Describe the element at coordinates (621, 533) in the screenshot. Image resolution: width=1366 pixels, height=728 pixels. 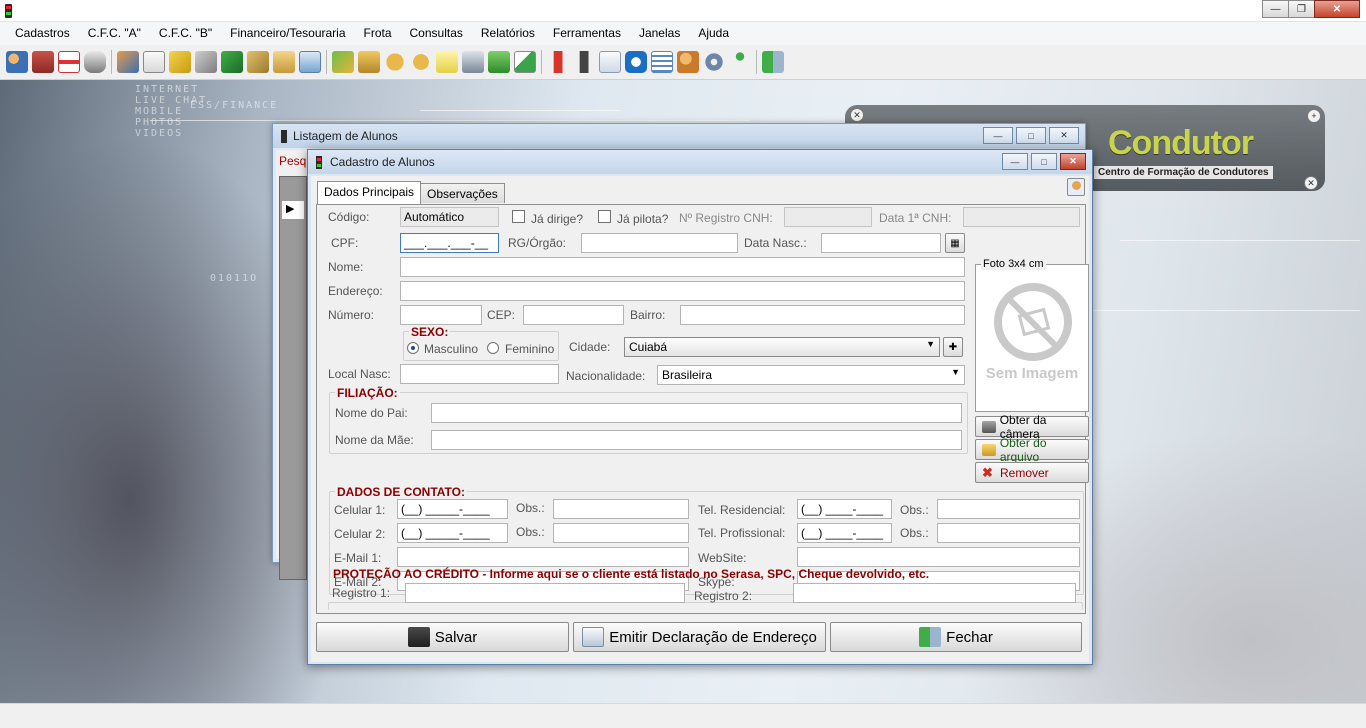
I see `celular2-obs-field` at that location.